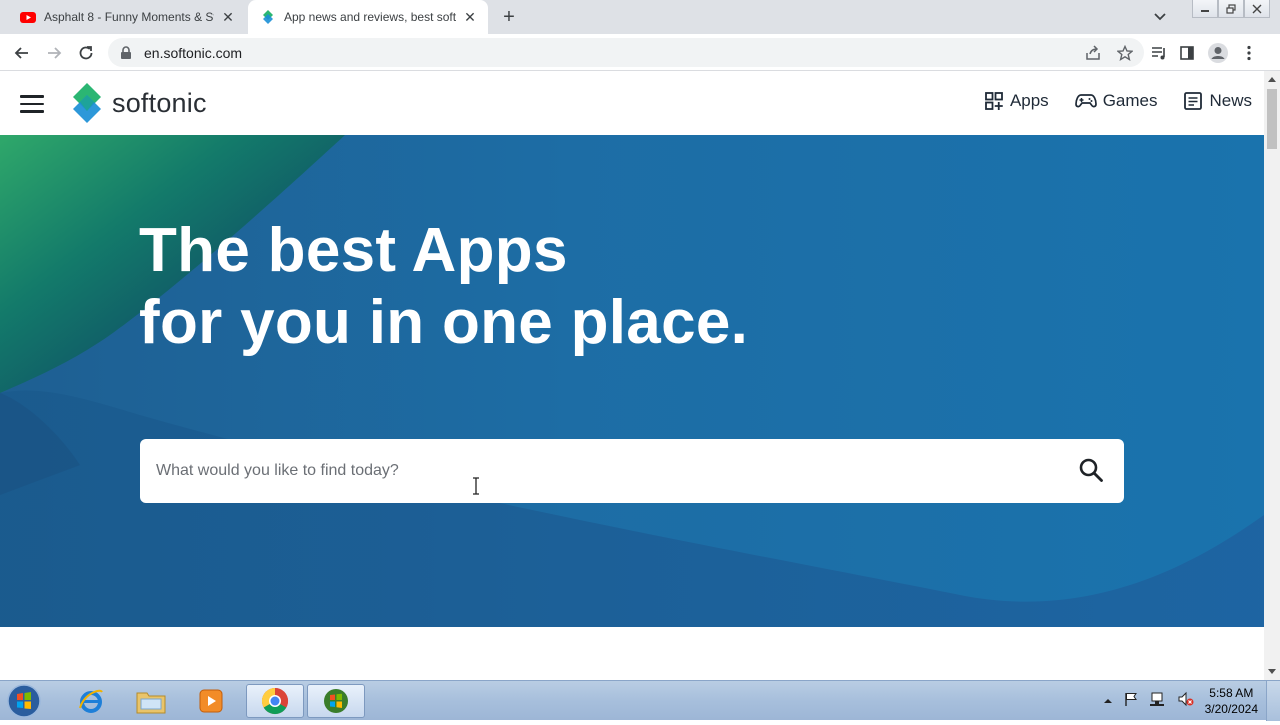 The width and height of the screenshot is (1280, 725). I want to click on minimize-button, so click(1205, 9).